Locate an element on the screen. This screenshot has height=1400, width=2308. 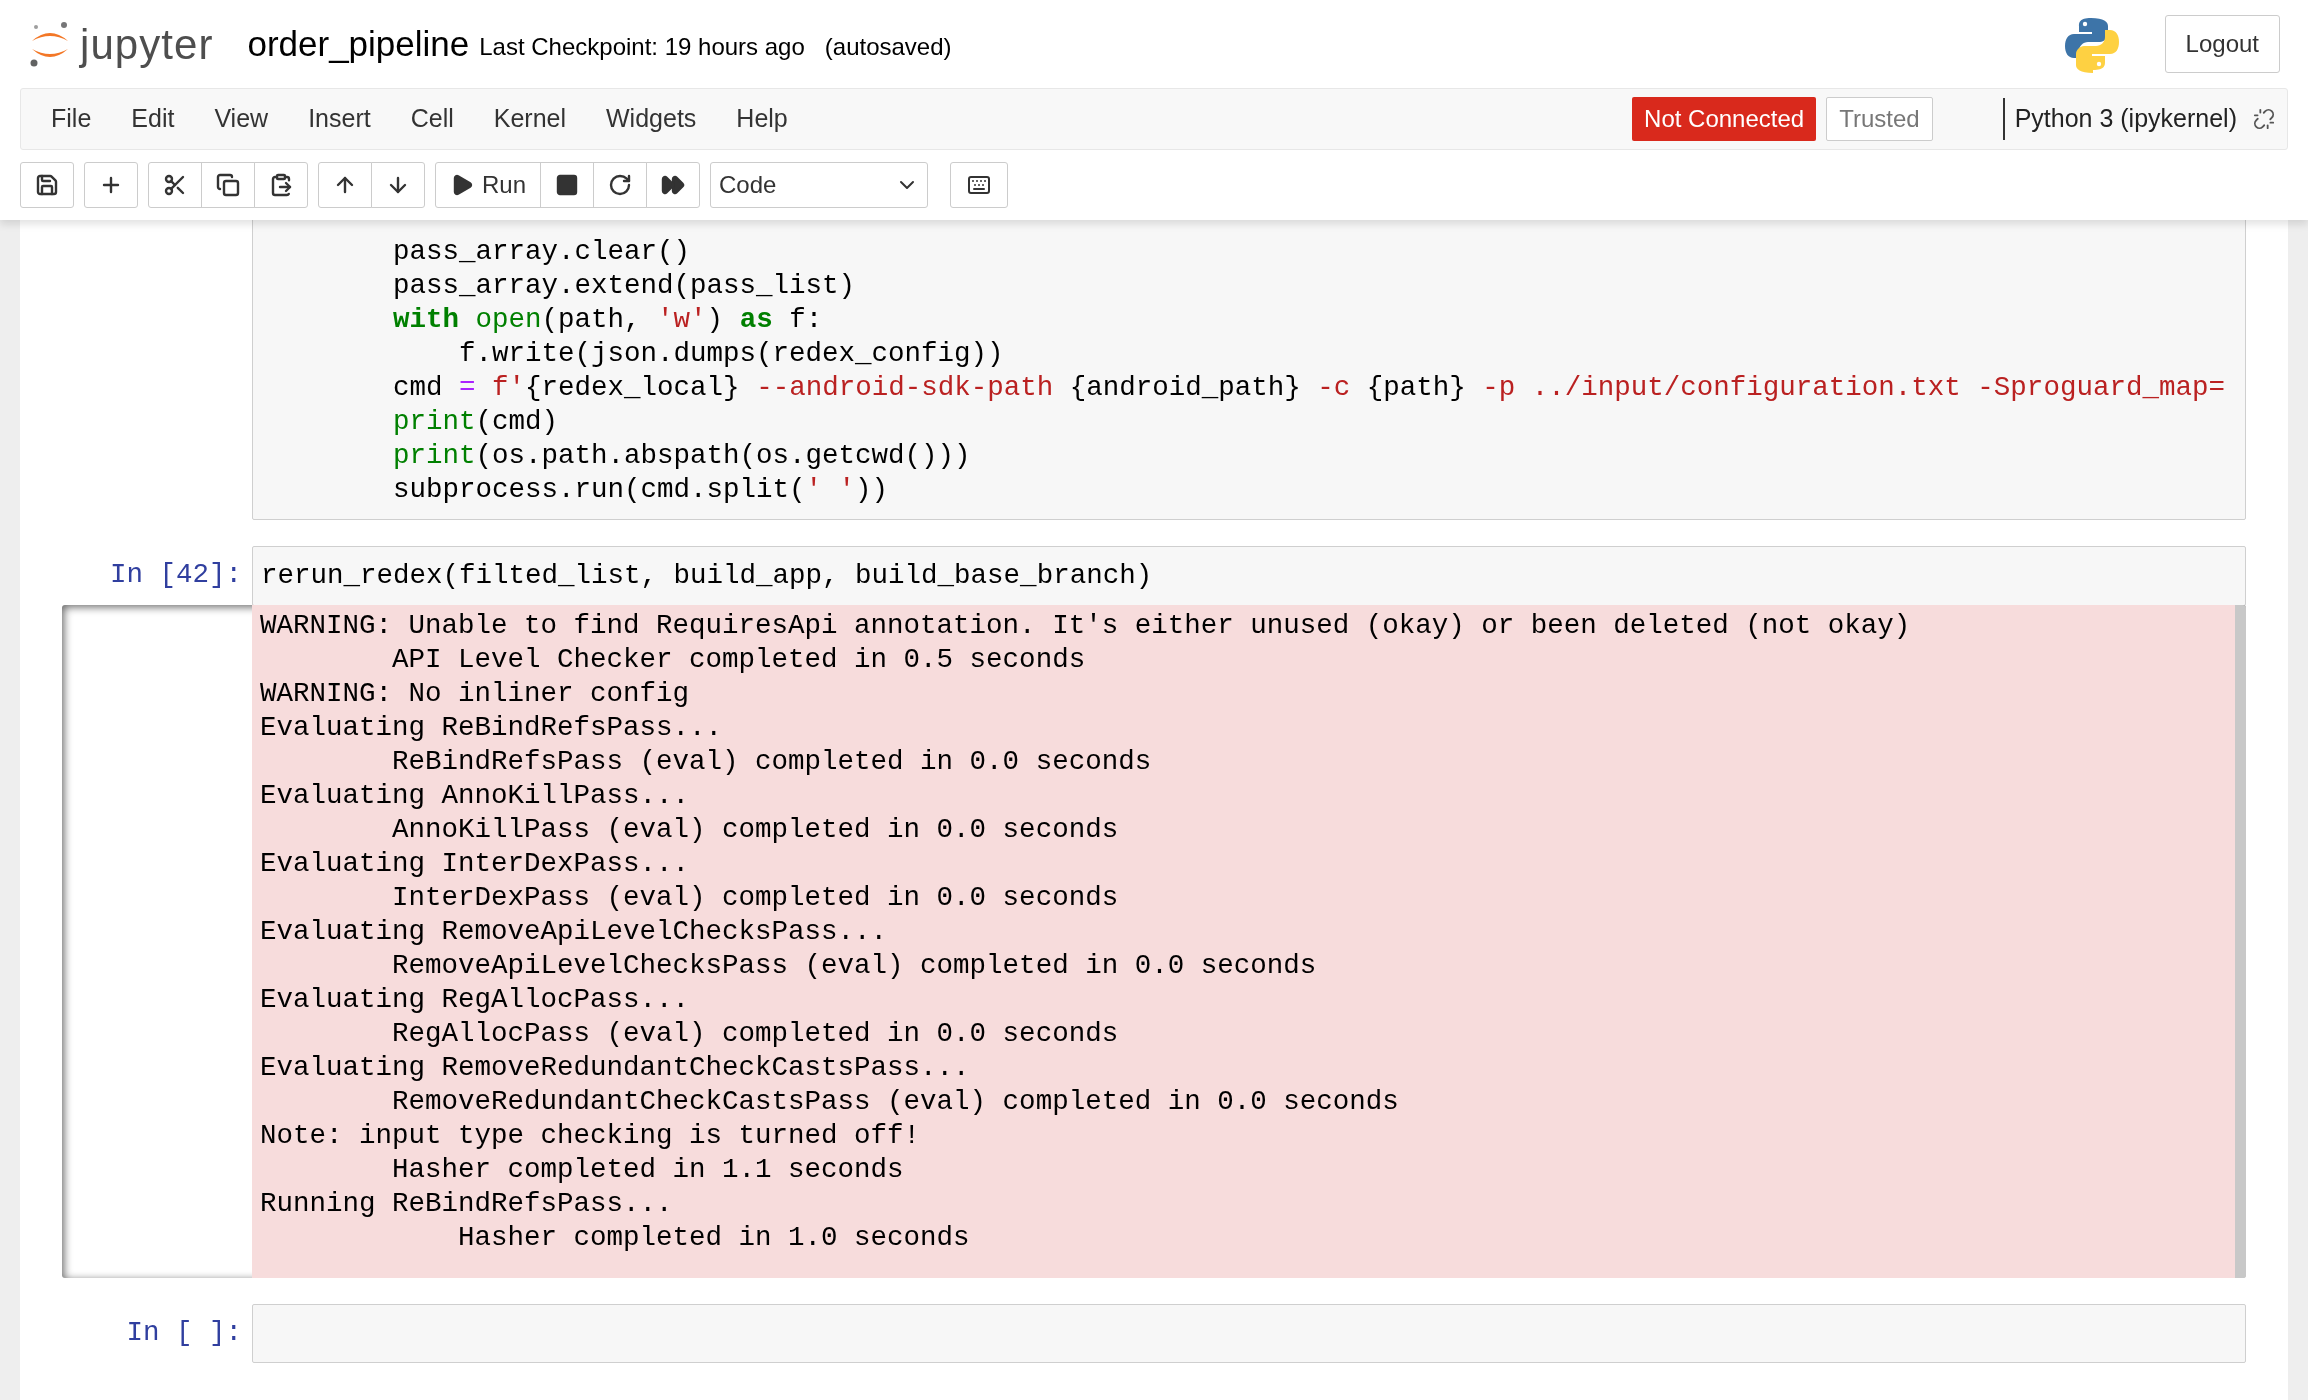
jupyter-wordmark: jupyter is located at coordinates (147, 44).